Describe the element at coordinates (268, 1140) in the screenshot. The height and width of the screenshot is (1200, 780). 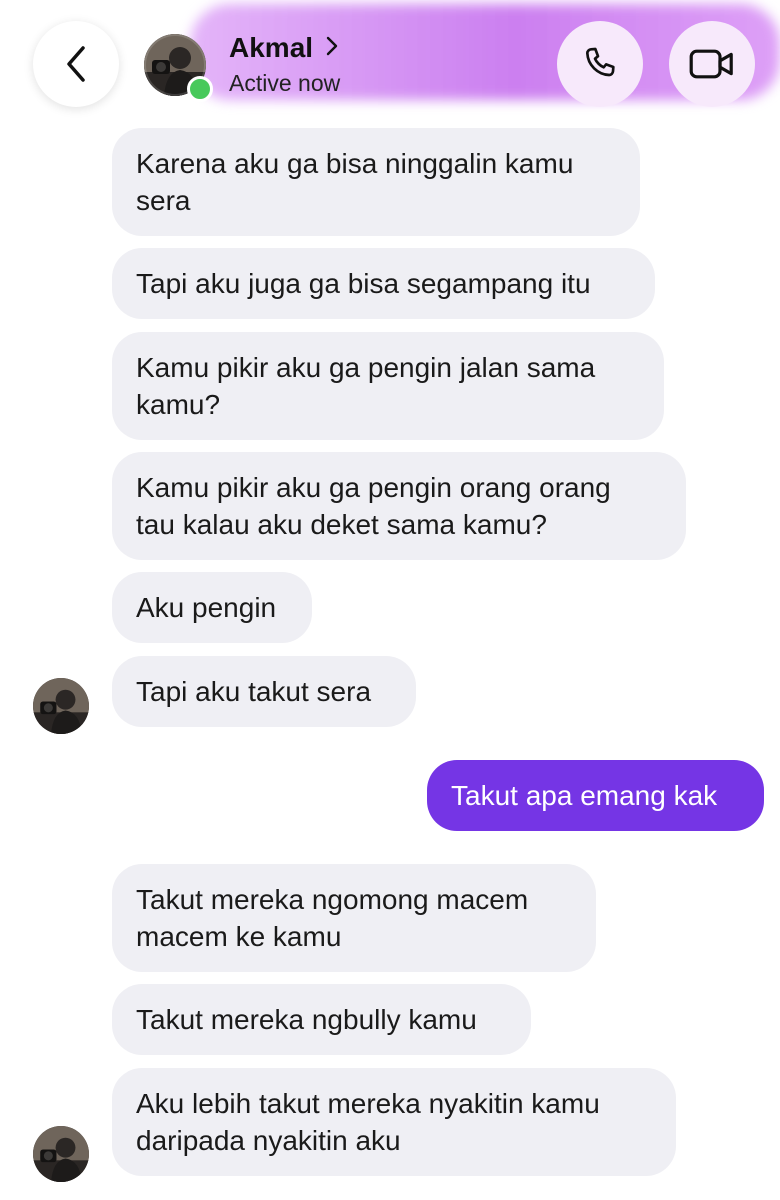
I see `message-text-line: daripada nyakitin aku` at that location.